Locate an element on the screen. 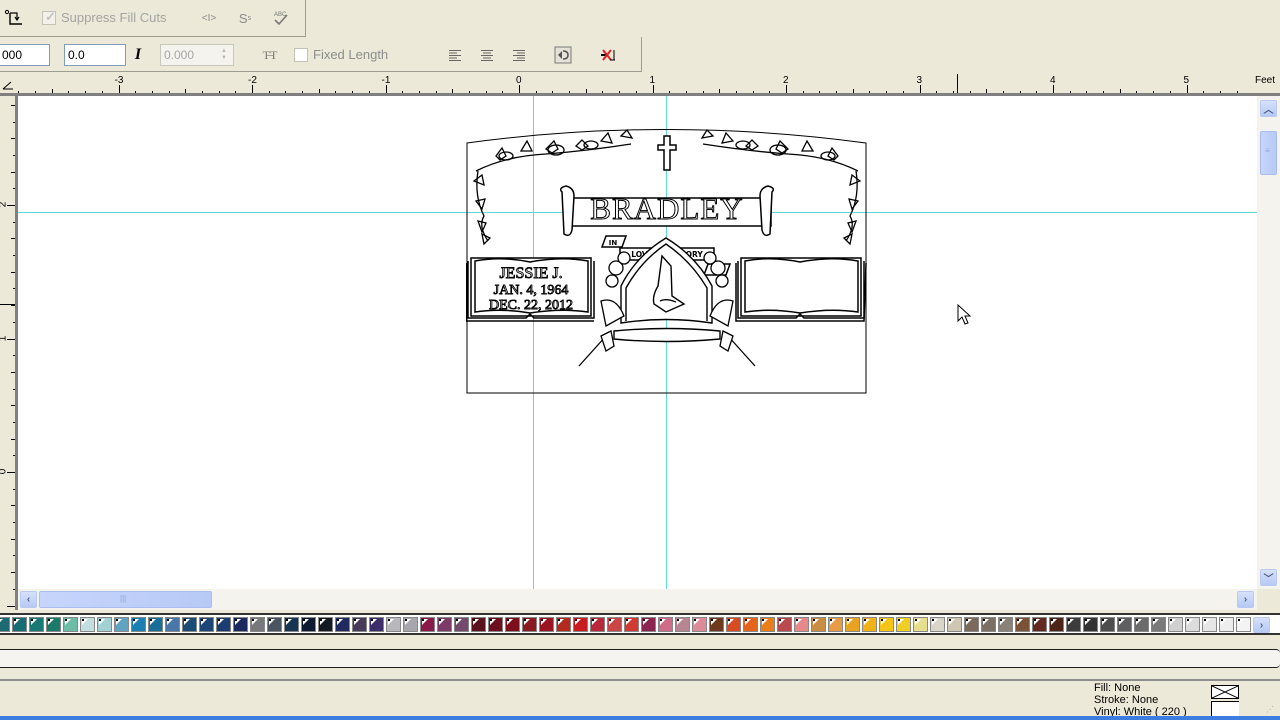  slant-spinner: ▲ ▼ is located at coordinates (224, 55).